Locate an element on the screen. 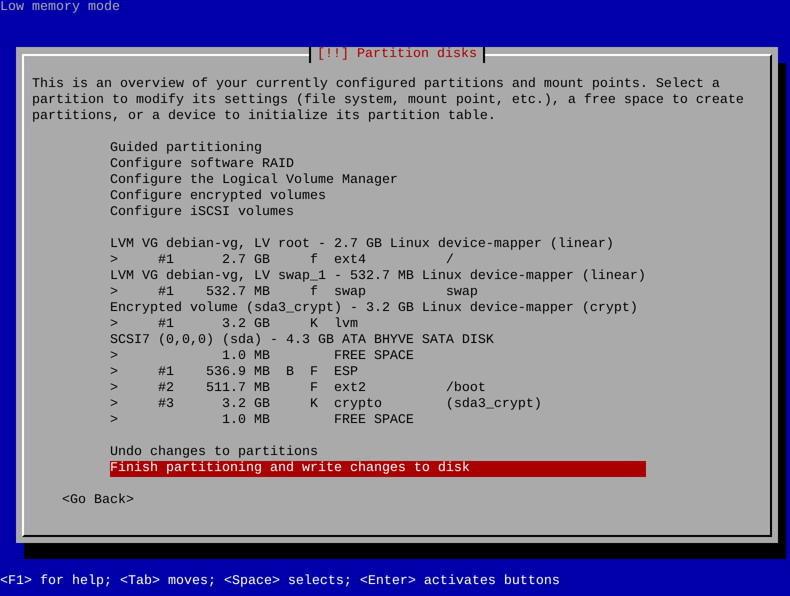  help-line: <F1> for help; <Tab> moves; <Space> selects; <Enter> activates buttons is located at coordinates (280, 582).